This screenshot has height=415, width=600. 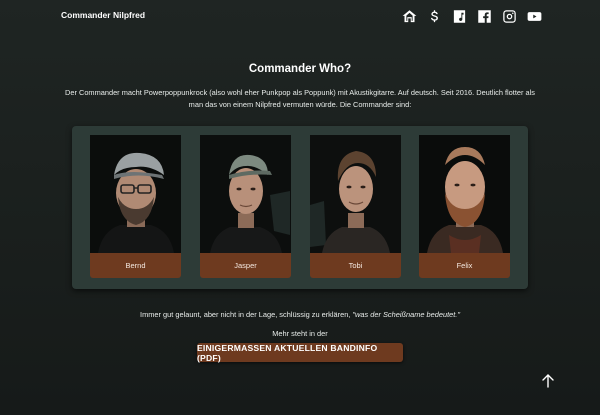 What do you see at coordinates (548, 381) in the screenshot?
I see `scroll-to-top-icon` at bounding box center [548, 381].